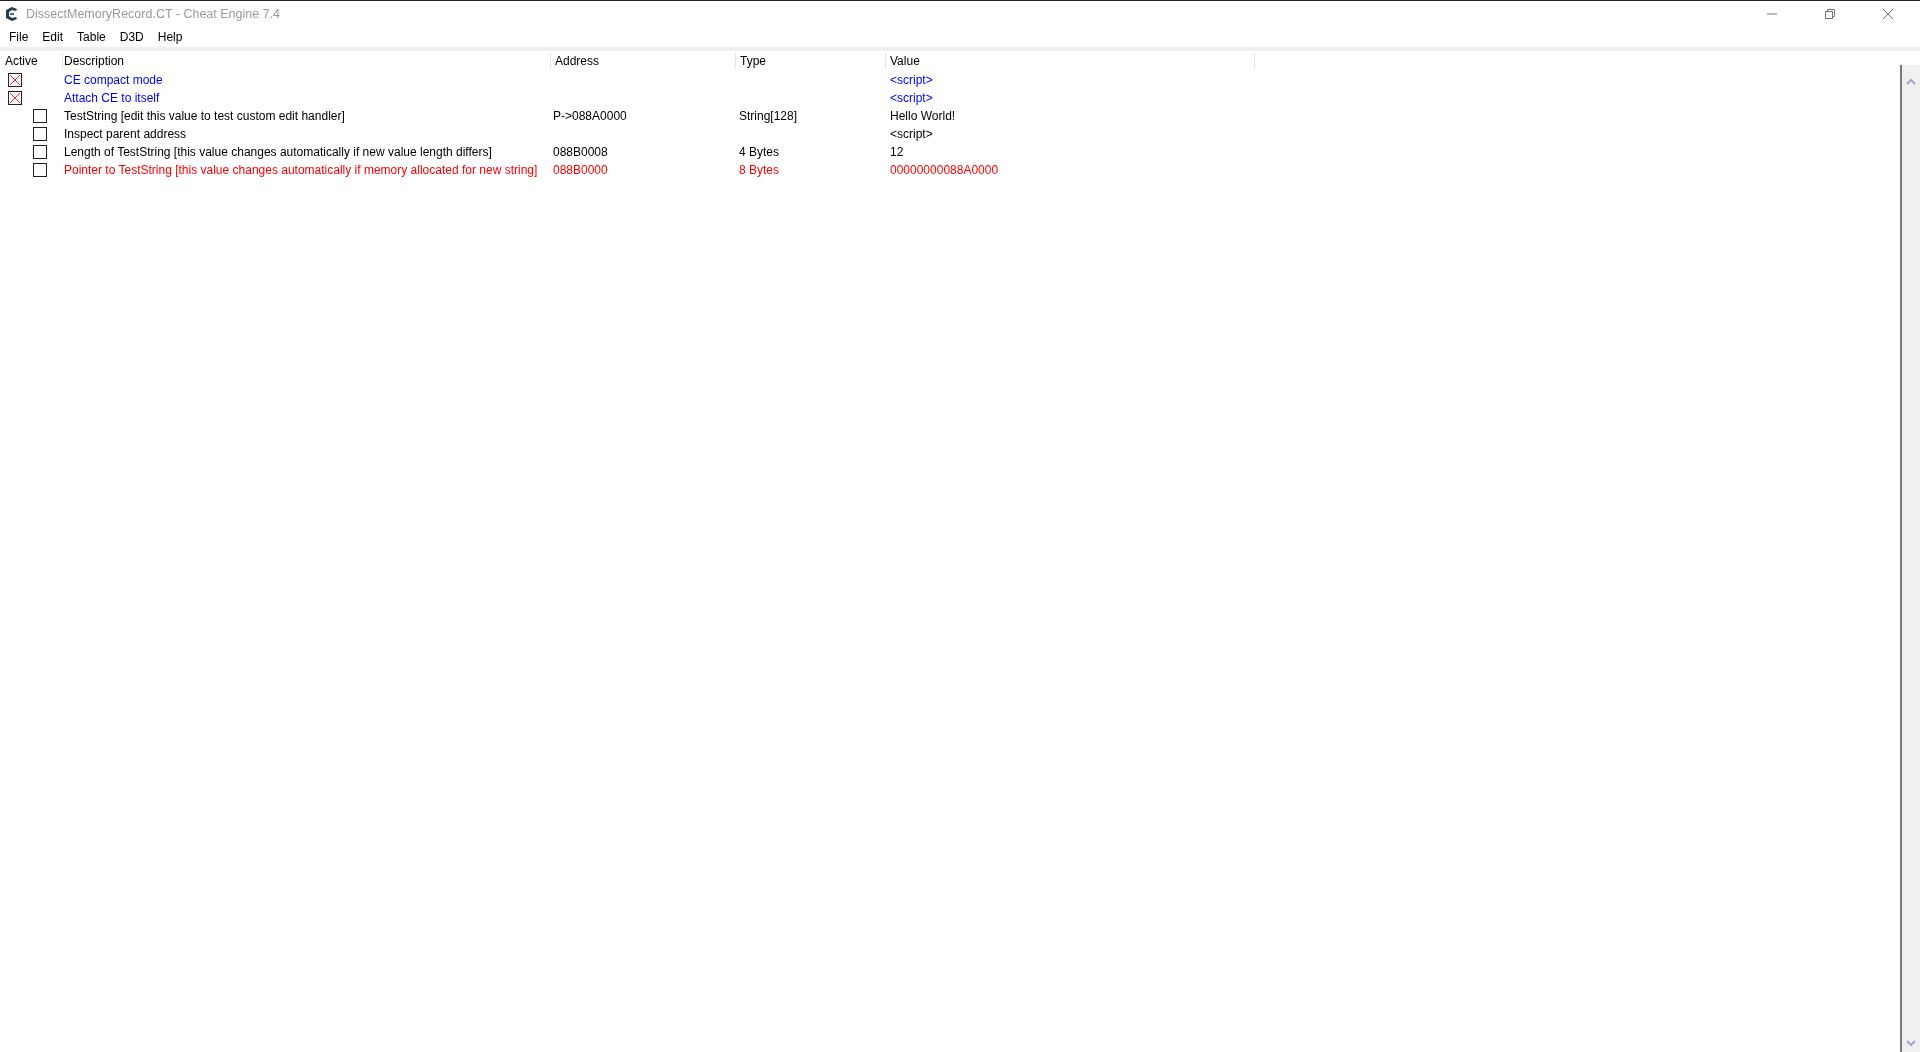 This screenshot has height=1052, width=1920. Describe the element at coordinates (580, 152) in the screenshot. I see `address-cell: 088B0008` at that location.